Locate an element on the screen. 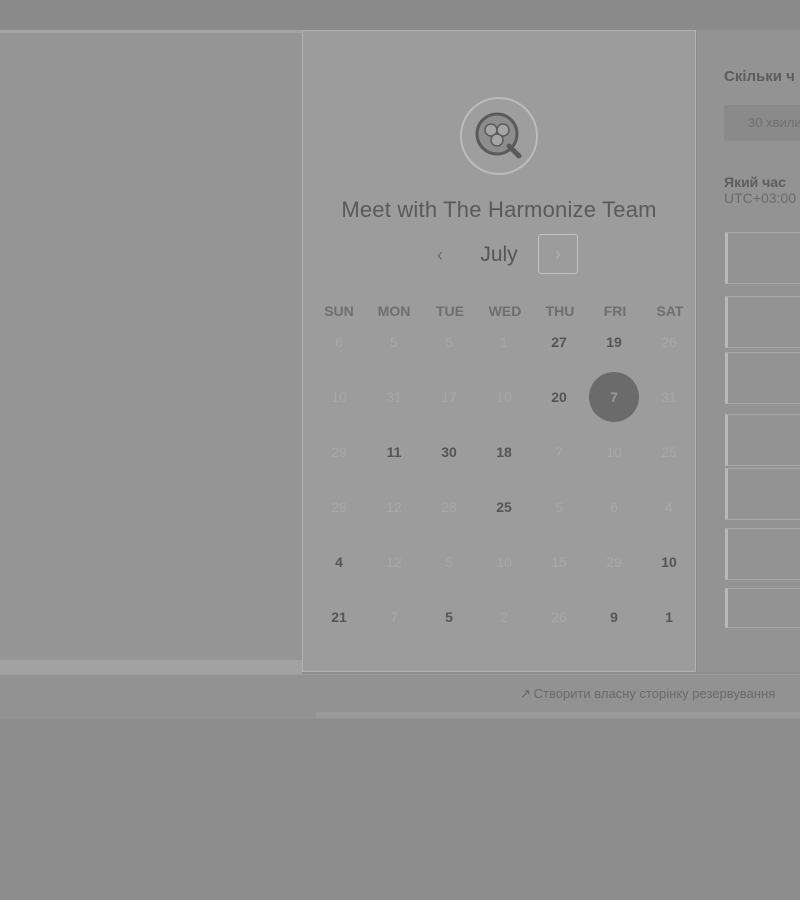 The image size is (800, 900). link-icon: ↗ is located at coordinates (525, 693).